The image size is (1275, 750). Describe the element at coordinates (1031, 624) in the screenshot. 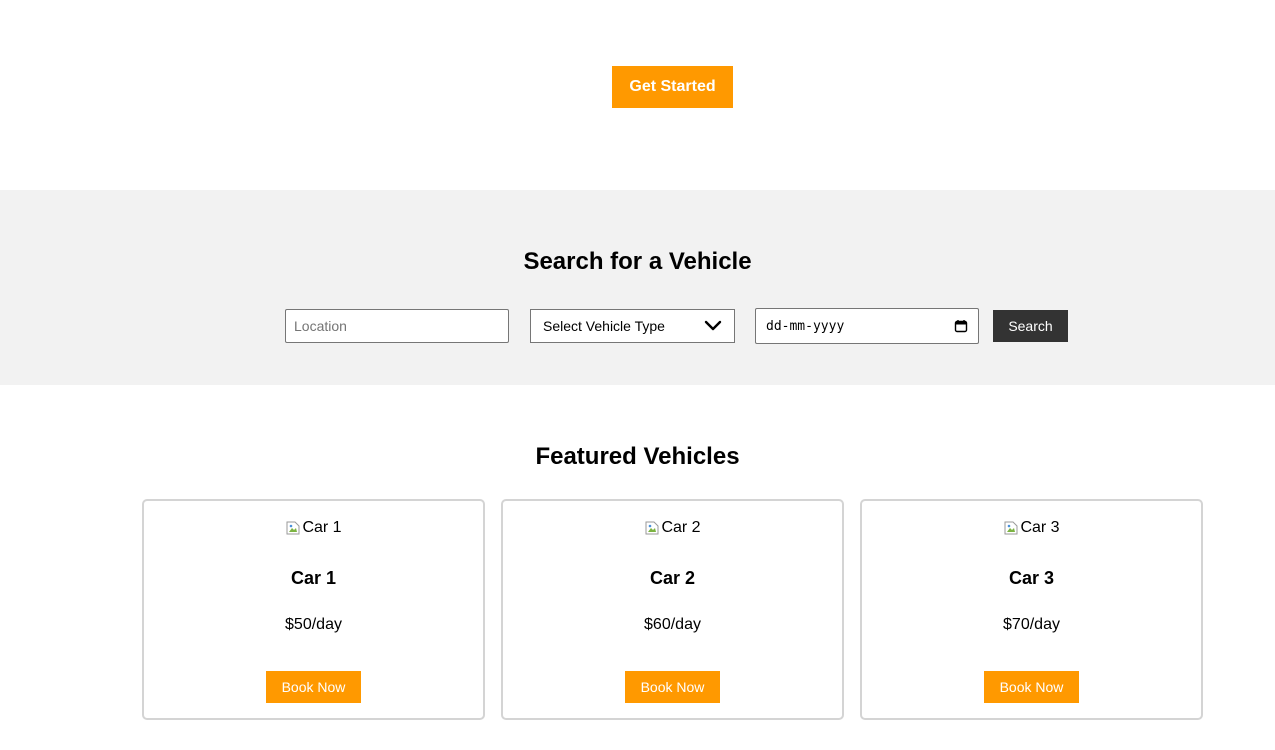

I see `car-price: $70/day` at that location.